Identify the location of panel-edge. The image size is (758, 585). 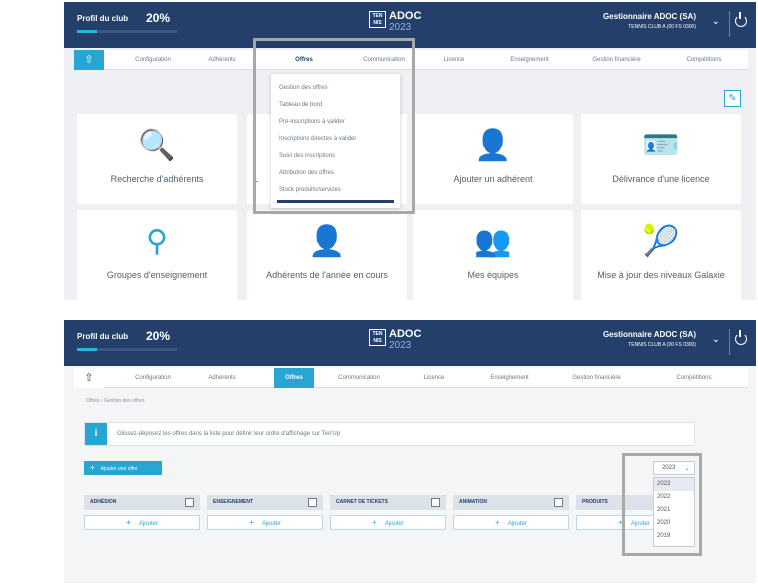
(410, 302).